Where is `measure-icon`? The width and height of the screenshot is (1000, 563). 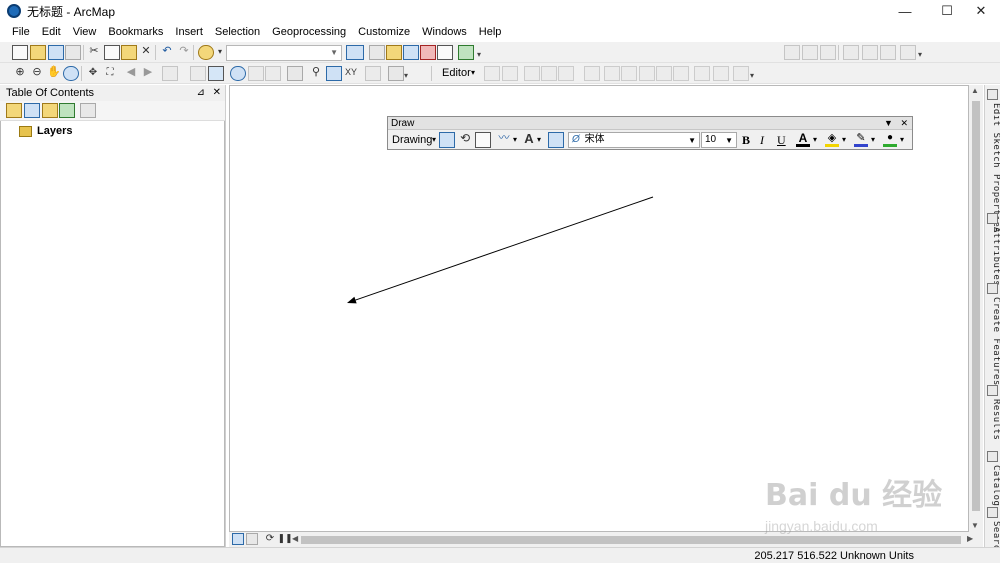 measure-icon is located at coordinates (295, 73).